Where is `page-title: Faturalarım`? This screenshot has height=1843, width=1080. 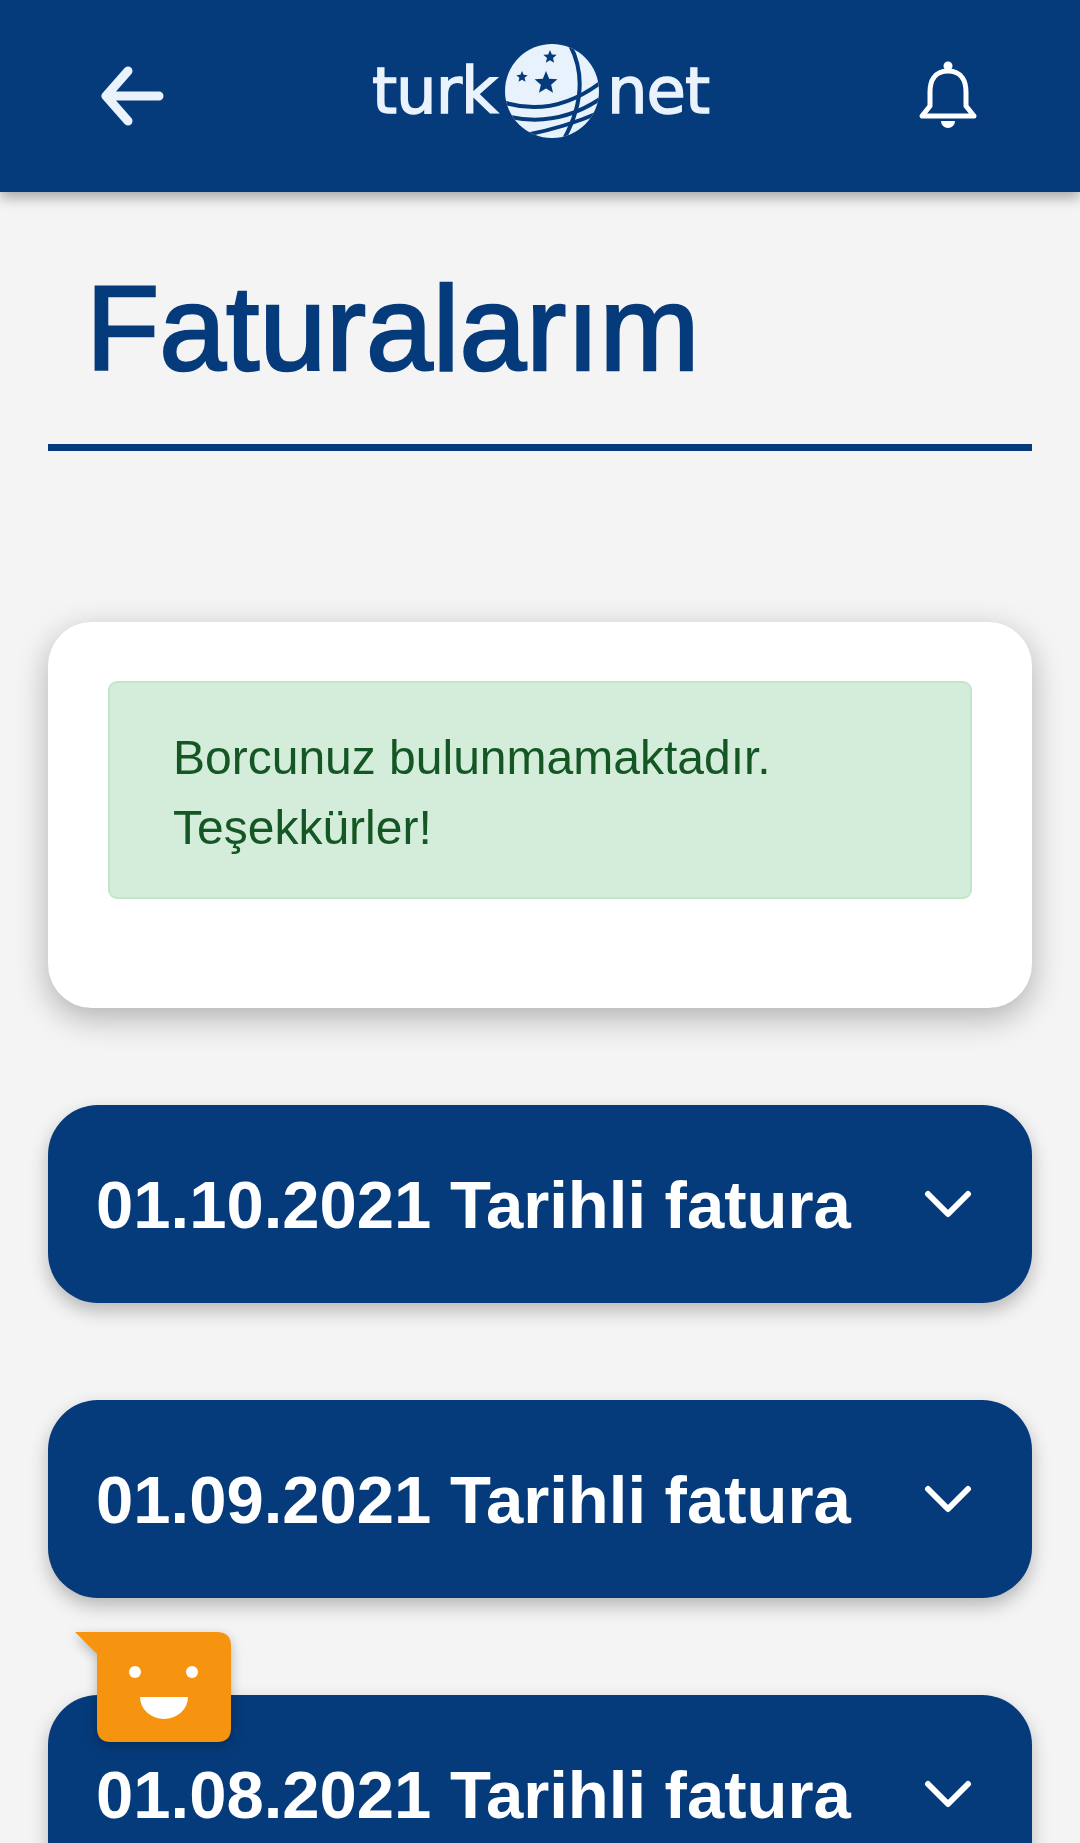
page-title: Faturalarım is located at coordinates (393, 328).